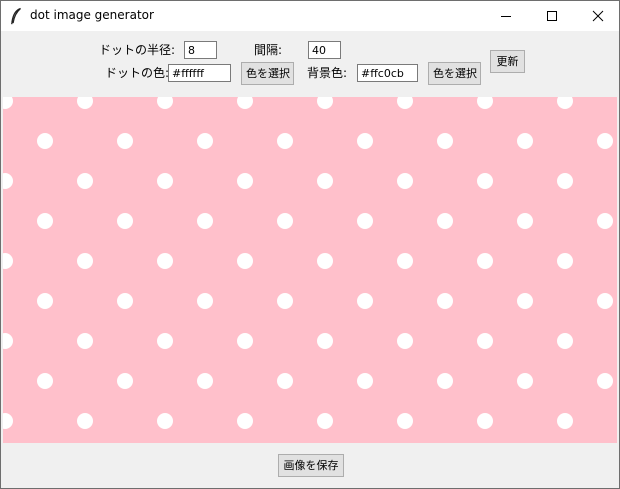  I want to click on dot-color-select-button: 色を選択, so click(267, 73).